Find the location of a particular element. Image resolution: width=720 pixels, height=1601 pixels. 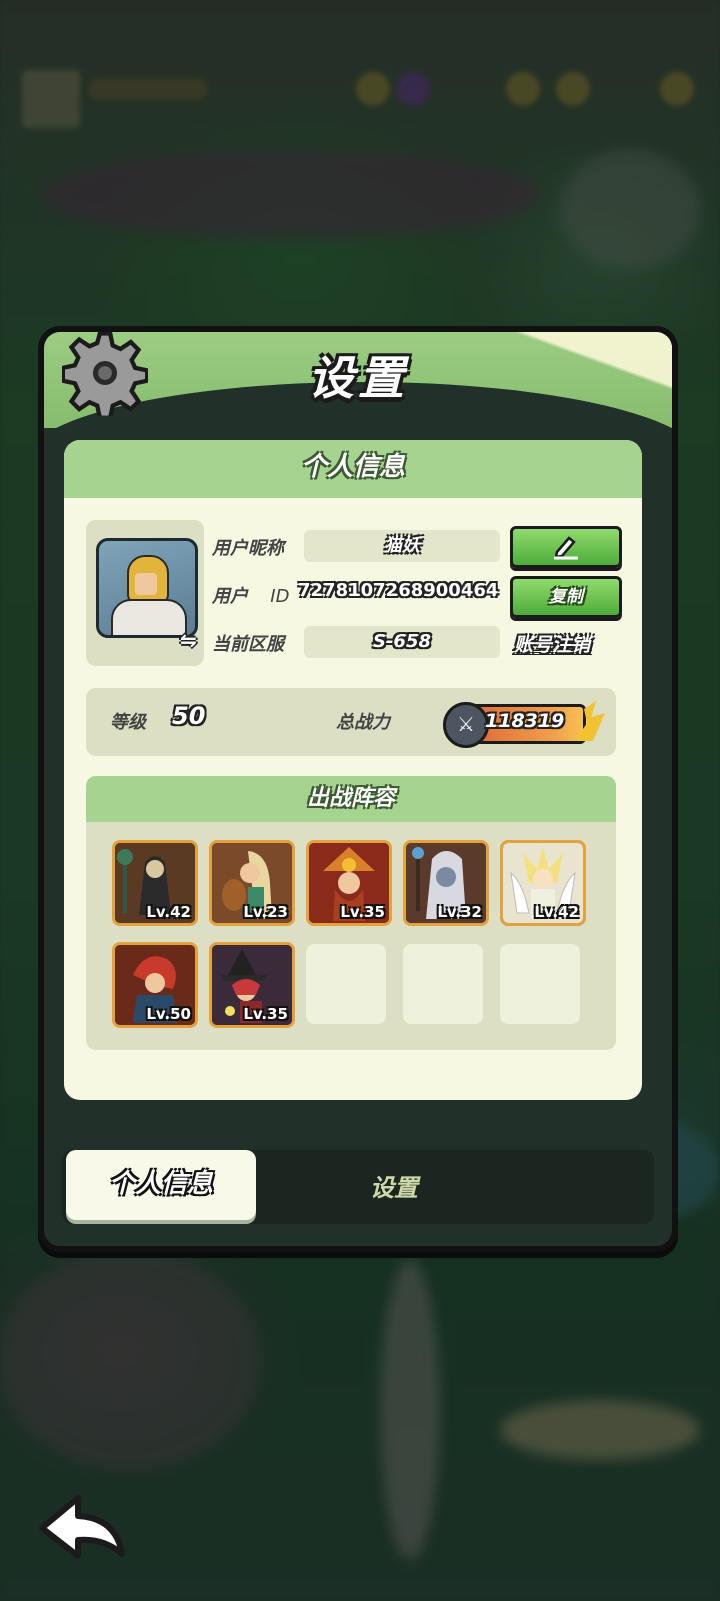

back-arrow-icon is located at coordinates (83, 1527).